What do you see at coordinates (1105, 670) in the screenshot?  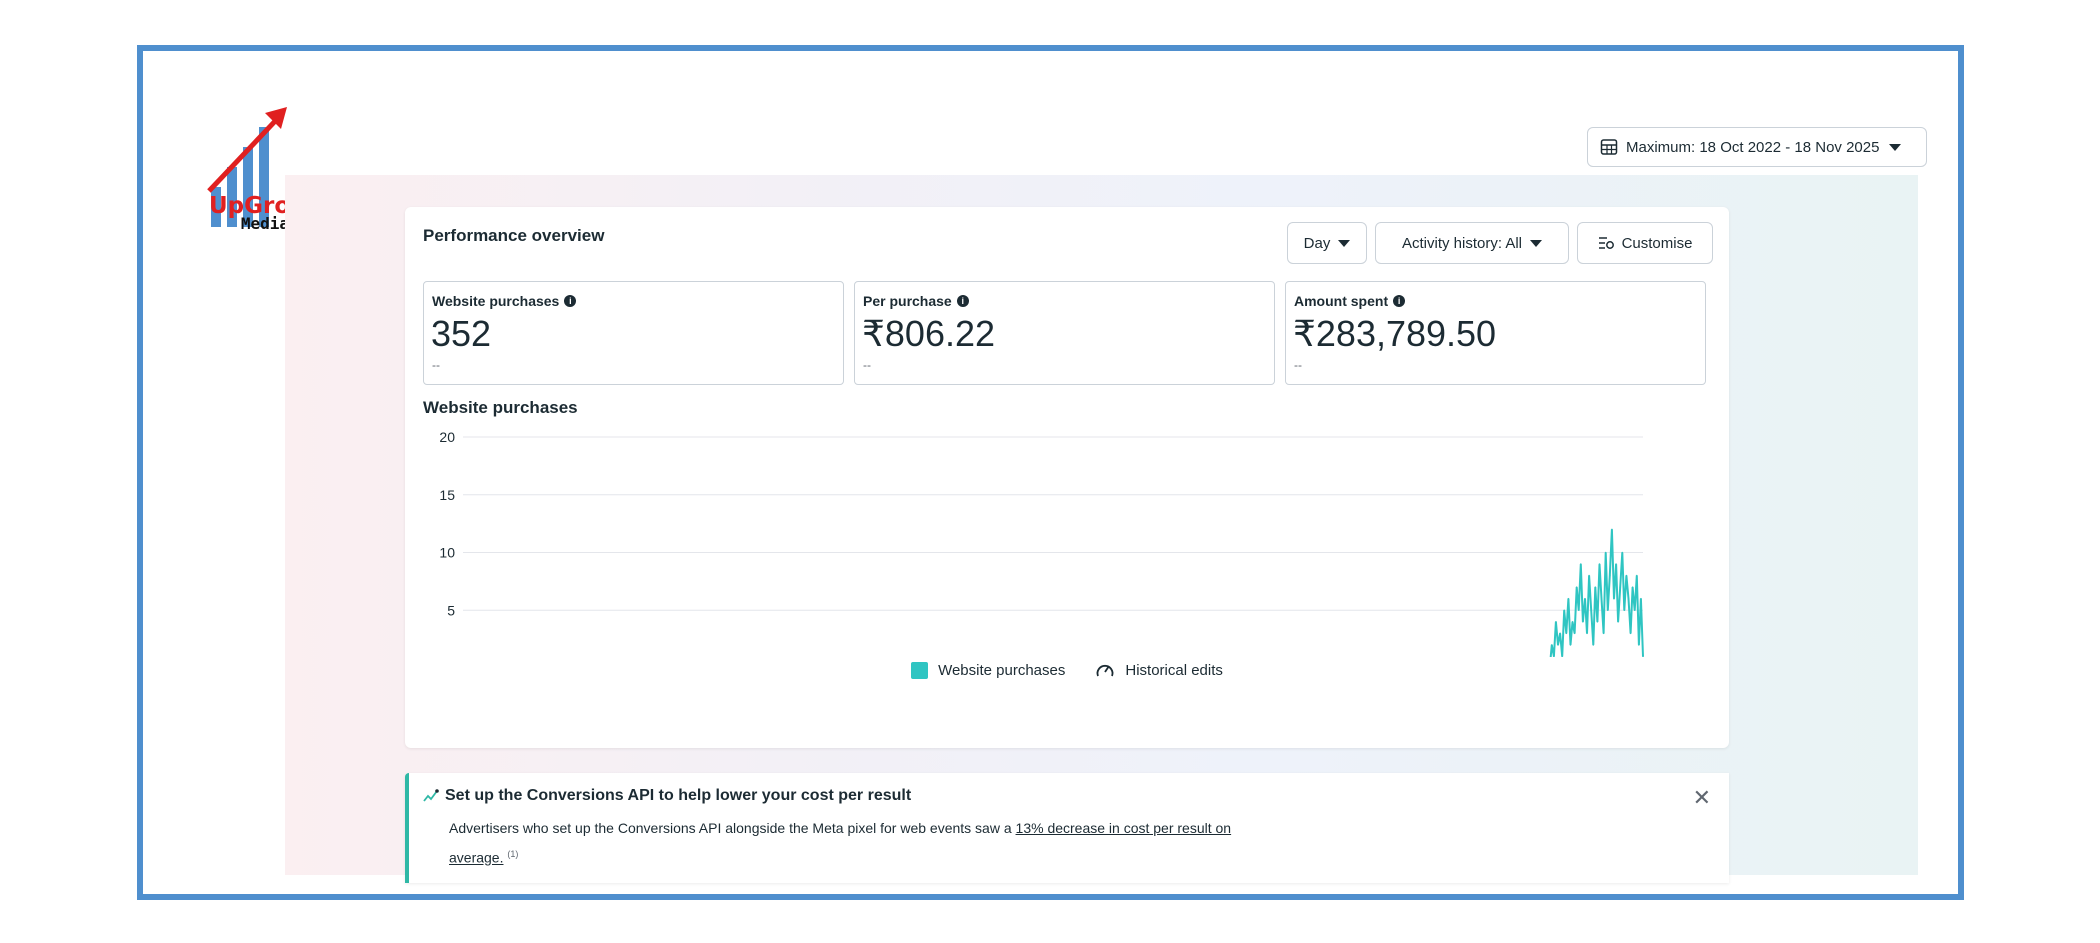 I see `historical-edits-gauge-icon` at bounding box center [1105, 670].